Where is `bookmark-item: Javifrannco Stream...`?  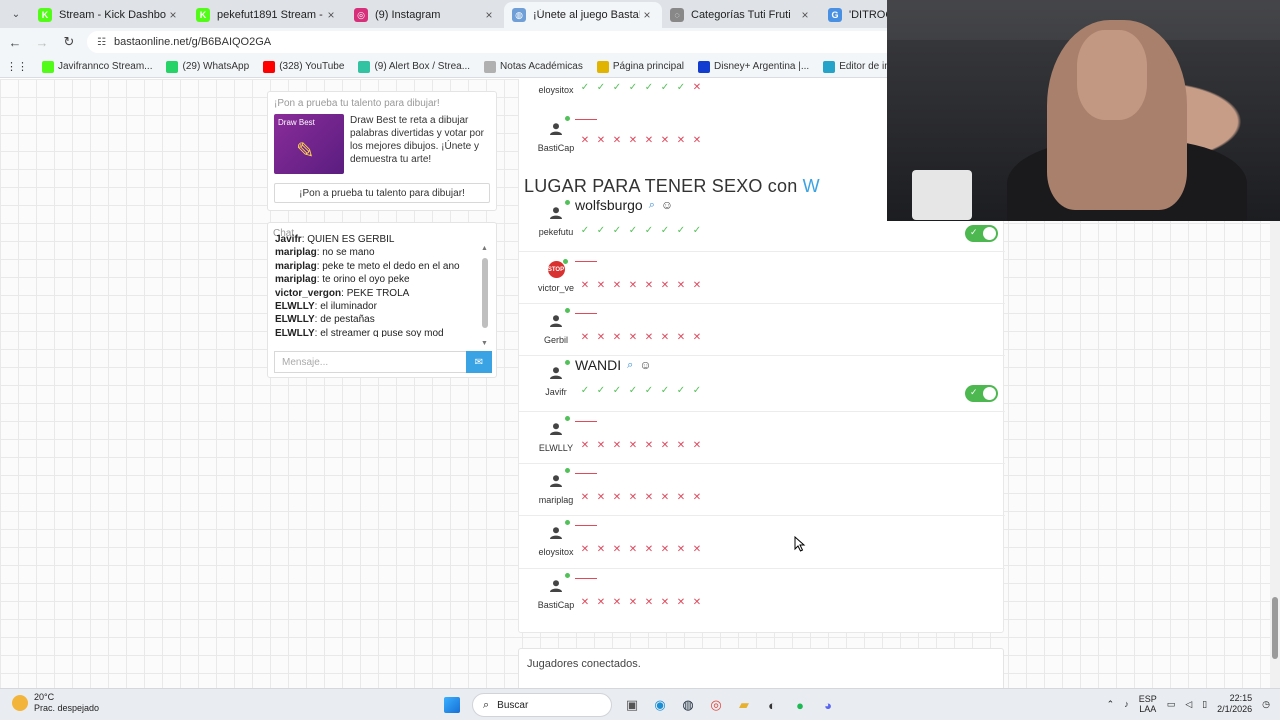 bookmark-item: Javifrannco Stream... is located at coordinates (97, 66).